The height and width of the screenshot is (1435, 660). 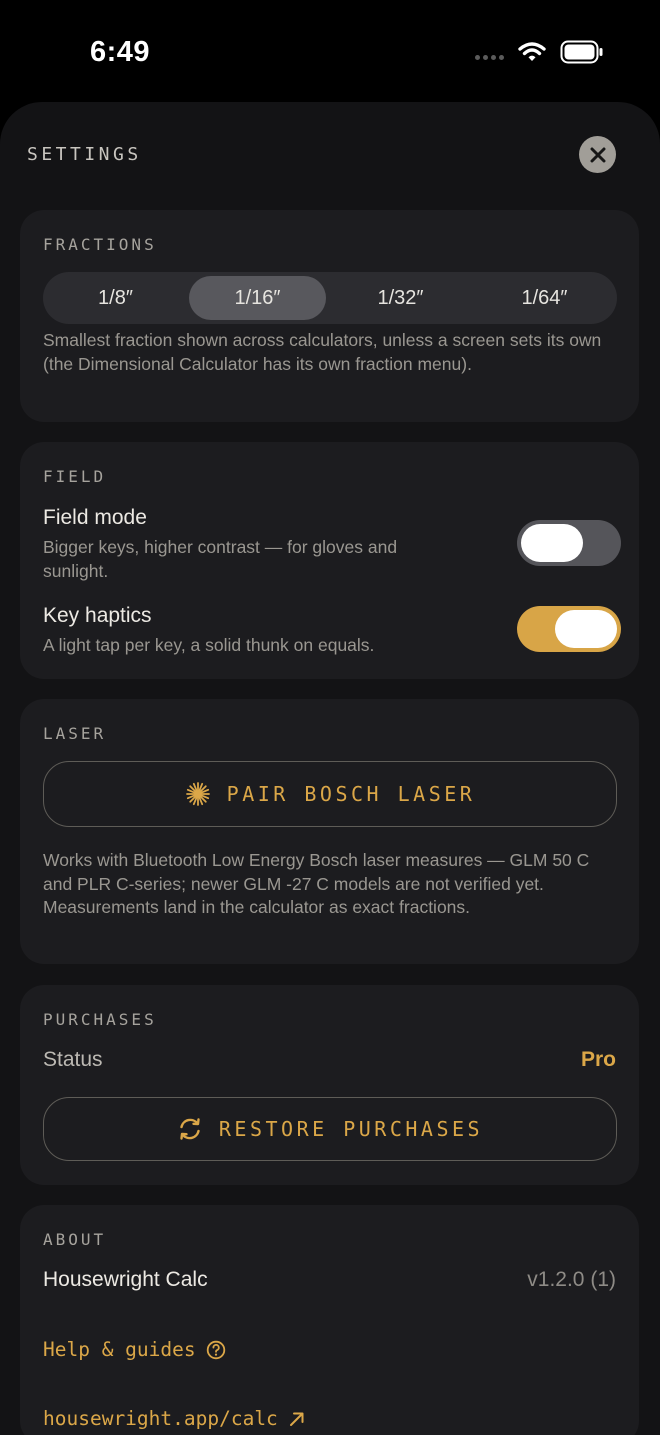 I want to click on status-bar: 6:49, so click(x=330, y=50).